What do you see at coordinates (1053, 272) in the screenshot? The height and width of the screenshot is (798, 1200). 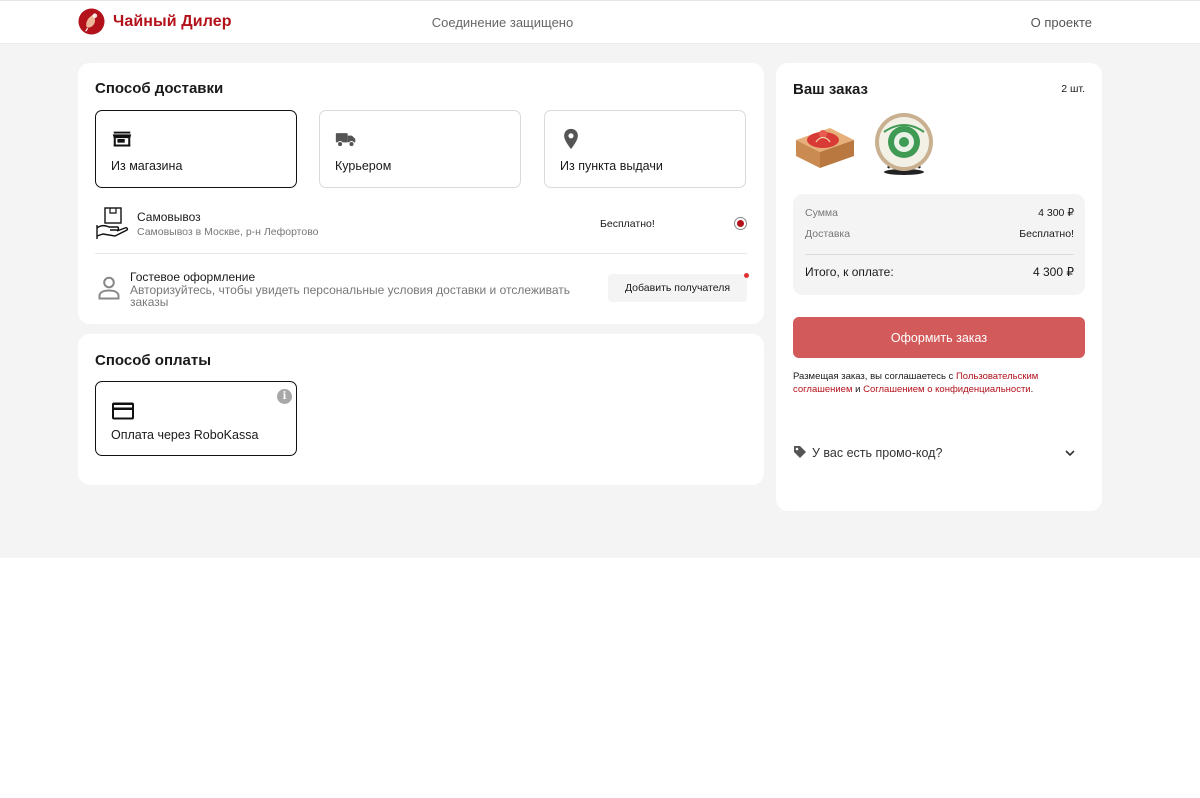 I see `total-value: 4 300 ₽` at bounding box center [1053, 272].